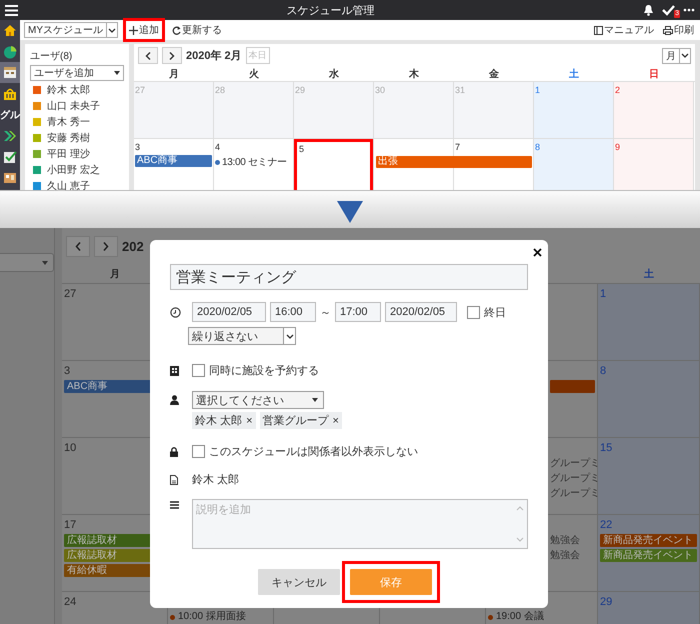 This screenshot has width=700, height=624. I want to click on event-label: 19:00 会議, so click(520, 617).